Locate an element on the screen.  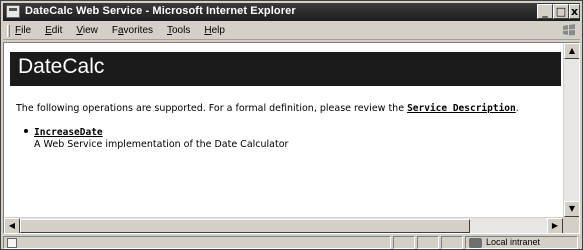
menu-file: File is located at coordinates (23, 30).